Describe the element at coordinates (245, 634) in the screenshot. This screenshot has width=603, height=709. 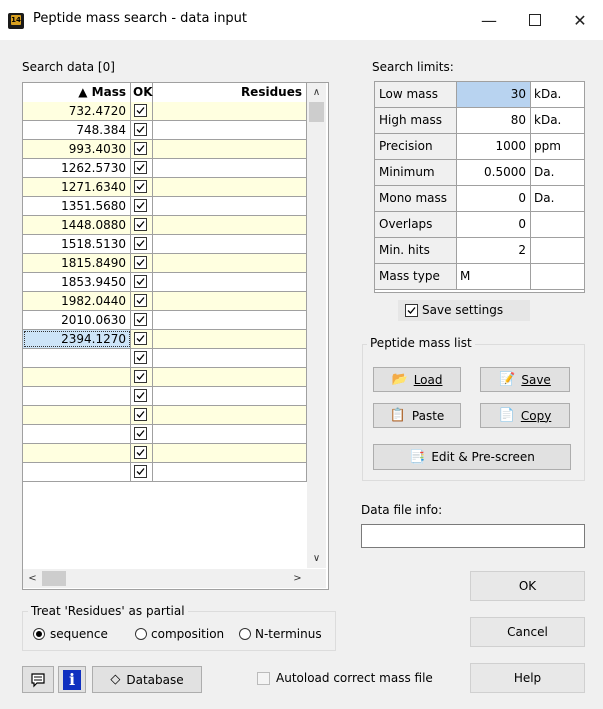
I see `radio-n-terminus` at that location.